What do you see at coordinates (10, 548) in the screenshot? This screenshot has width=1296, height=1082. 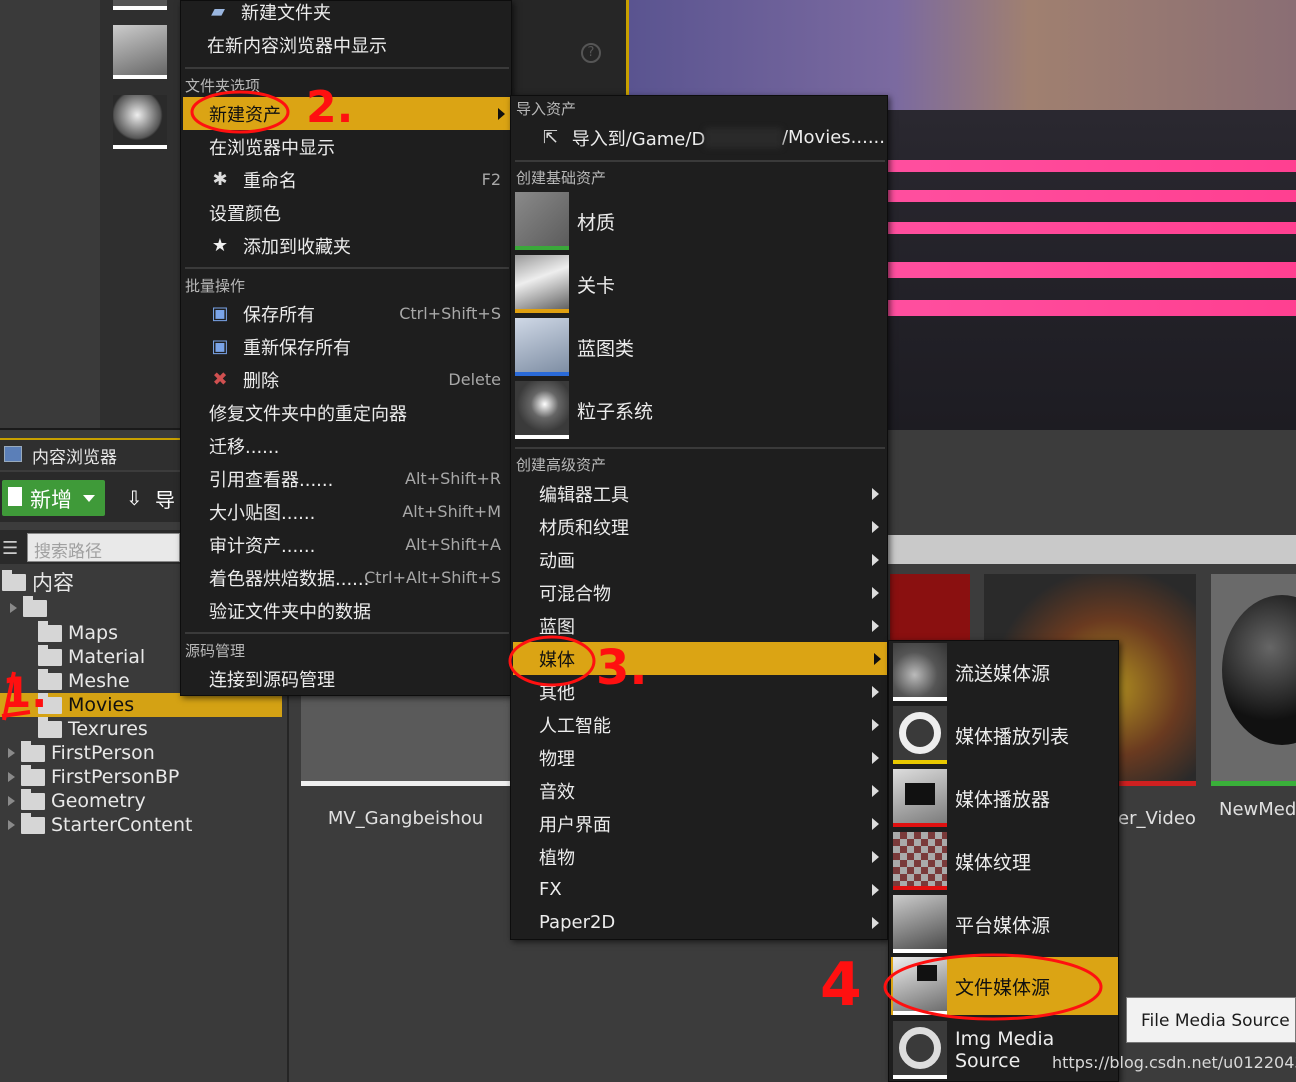 I see `filter-list-icon: ☰` at bounding box center [10, 548].